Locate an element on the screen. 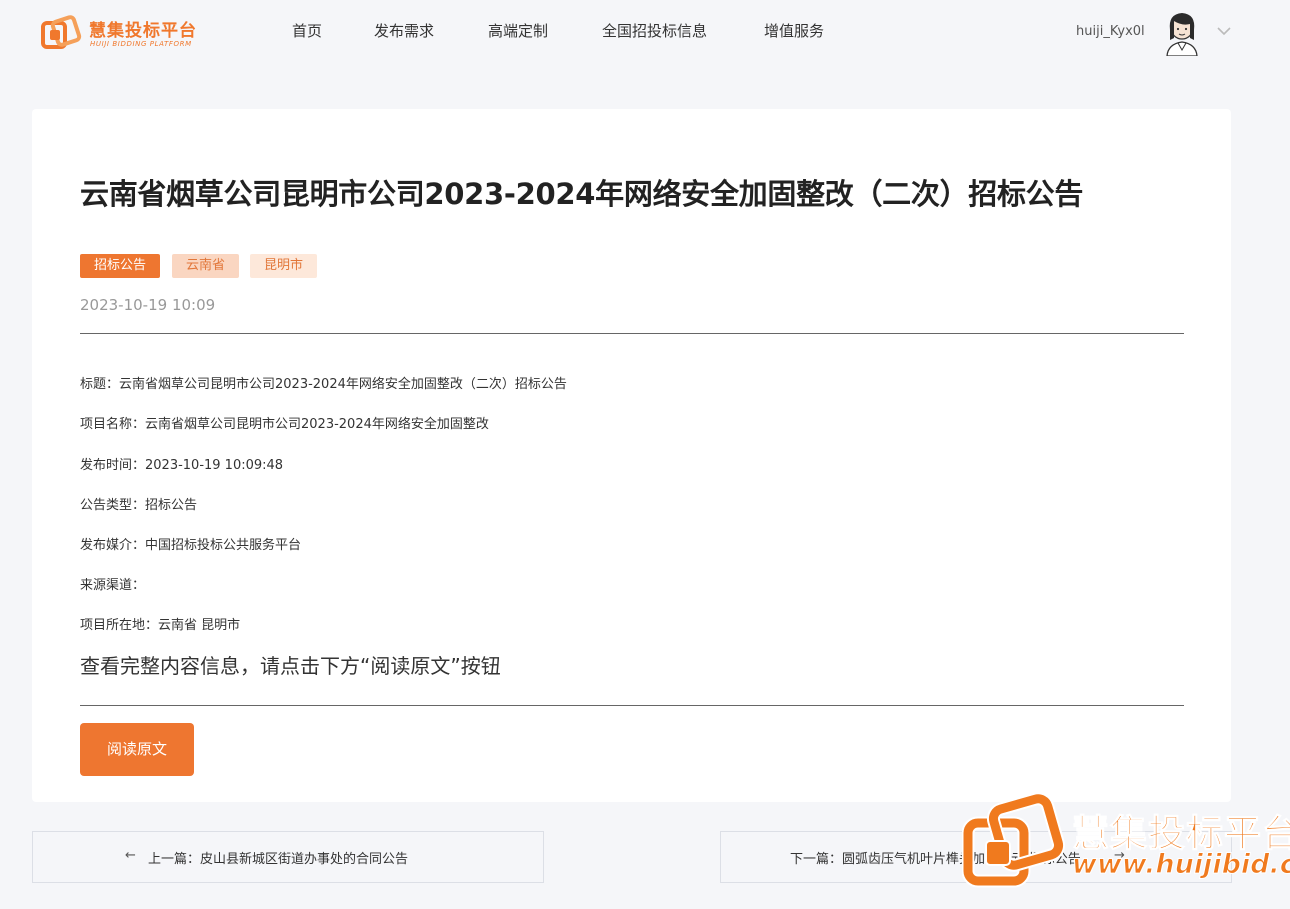 This screenshot has width=1290, height=909. next-article-link: 下一篇：圆弧齿压气机叶片榫头加工单元-招标公告 → is located at coordinates (976, 857).